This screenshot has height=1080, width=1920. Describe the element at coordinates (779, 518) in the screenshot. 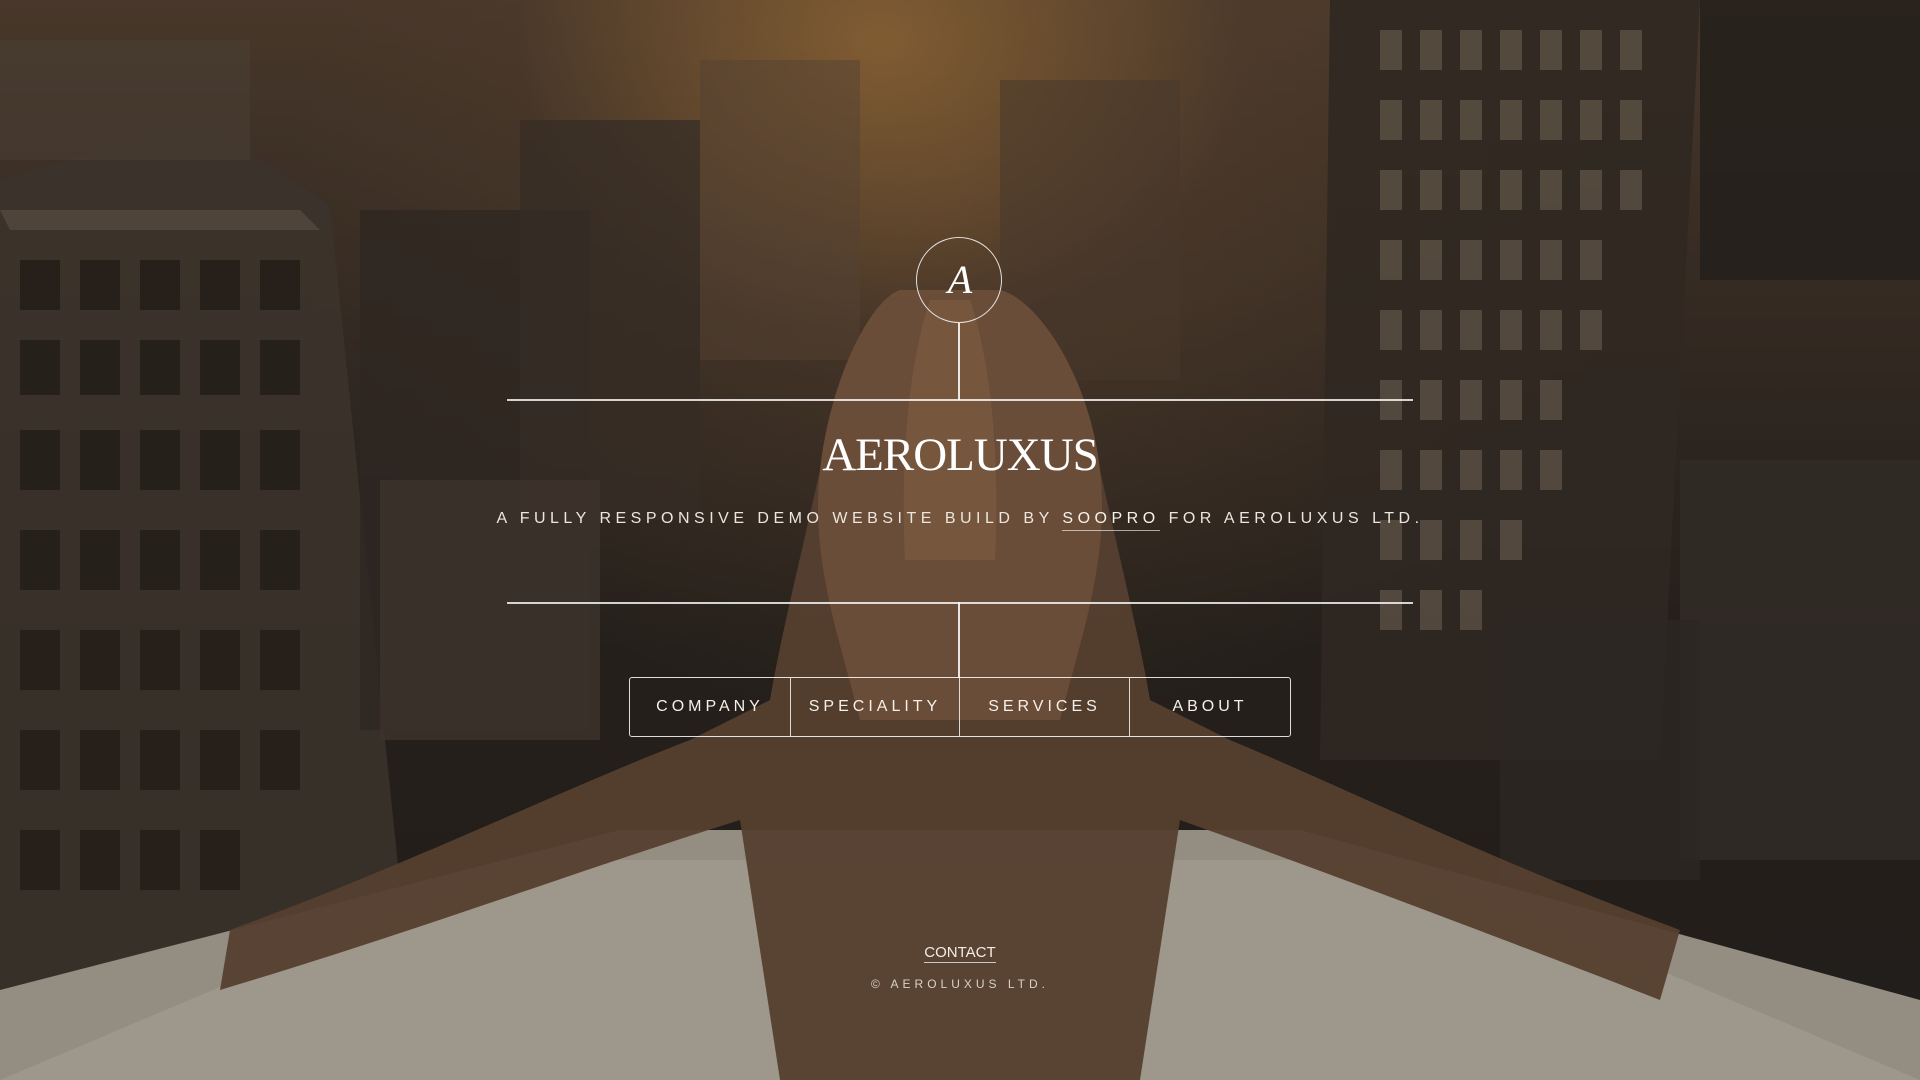

I see `tagline-prefix: A FULLY RESPONSIVE DEMO WEBSITE BUILD BY` at that location.